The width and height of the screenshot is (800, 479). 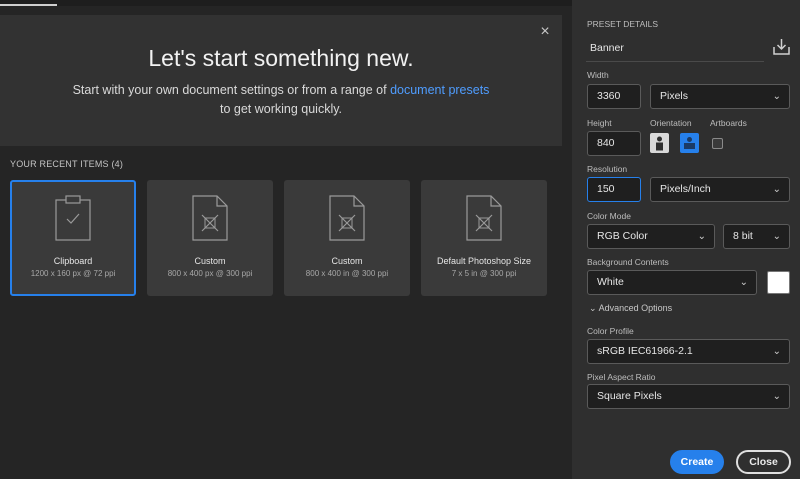 What do you see at coordinates (281, 58) in the screenshot?
I see `welcome-title: Let's start something new.` at bounding box center [281, 58].